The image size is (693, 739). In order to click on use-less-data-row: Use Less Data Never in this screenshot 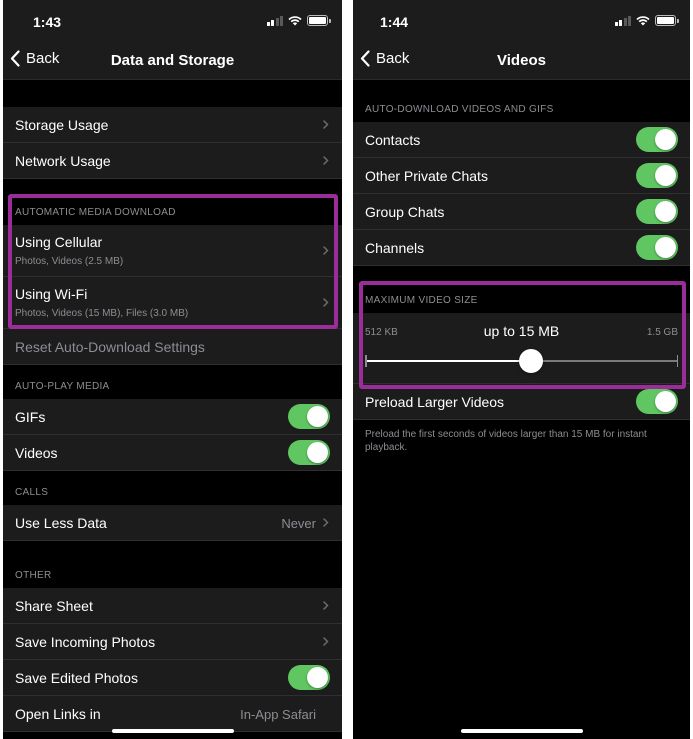, I will do `click(172, 523)`.